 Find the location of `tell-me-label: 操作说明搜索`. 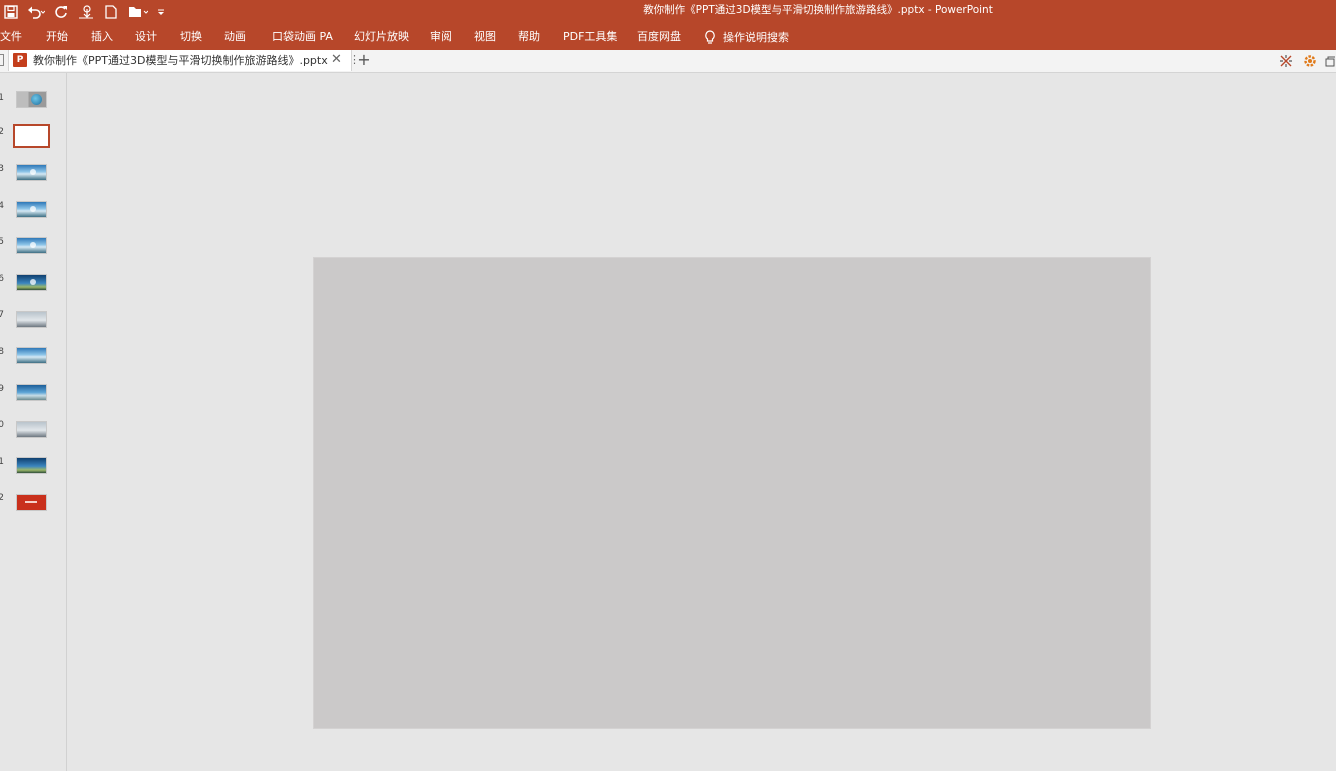

tell-me-label: 操作说明搜索 is located at coordinates (756, 37).